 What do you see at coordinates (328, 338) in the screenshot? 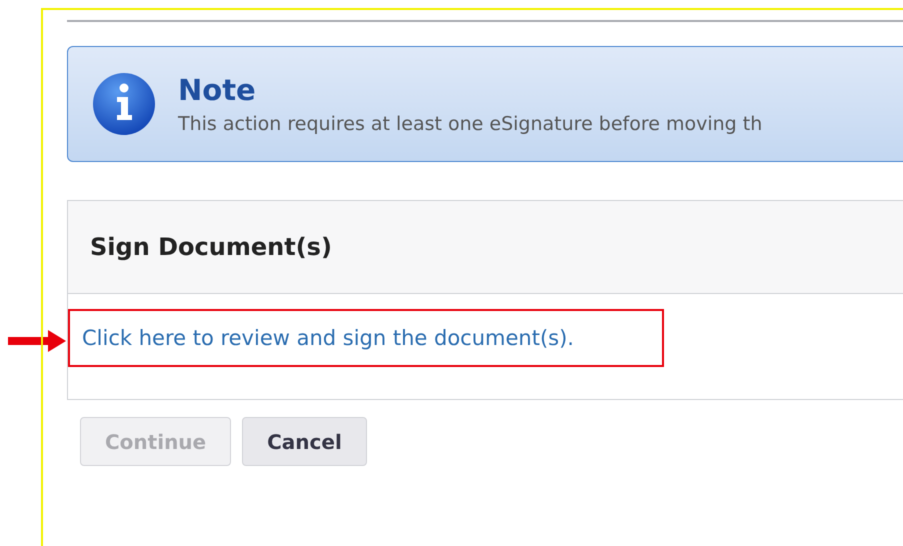
I see `review-link: Click here to review and sign the document(s).` at bounding box center [328, 338].